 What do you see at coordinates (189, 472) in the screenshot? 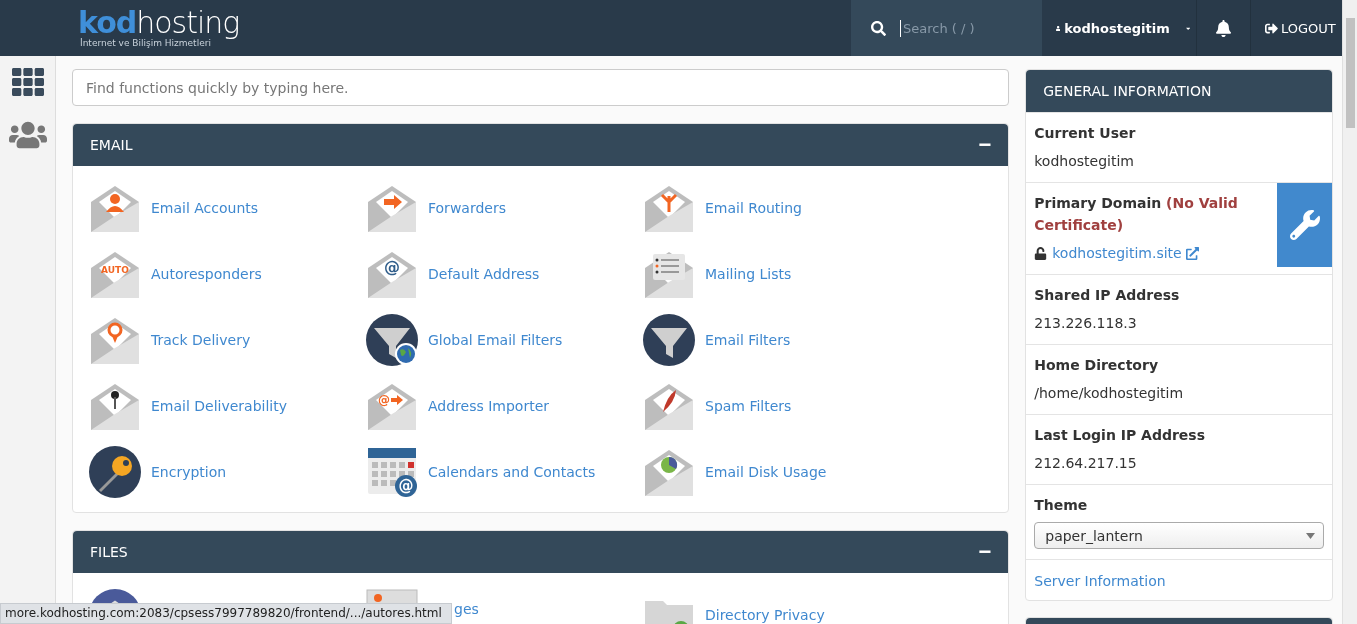
I see `function-link: Encryption` at bounding box center [189, 472].